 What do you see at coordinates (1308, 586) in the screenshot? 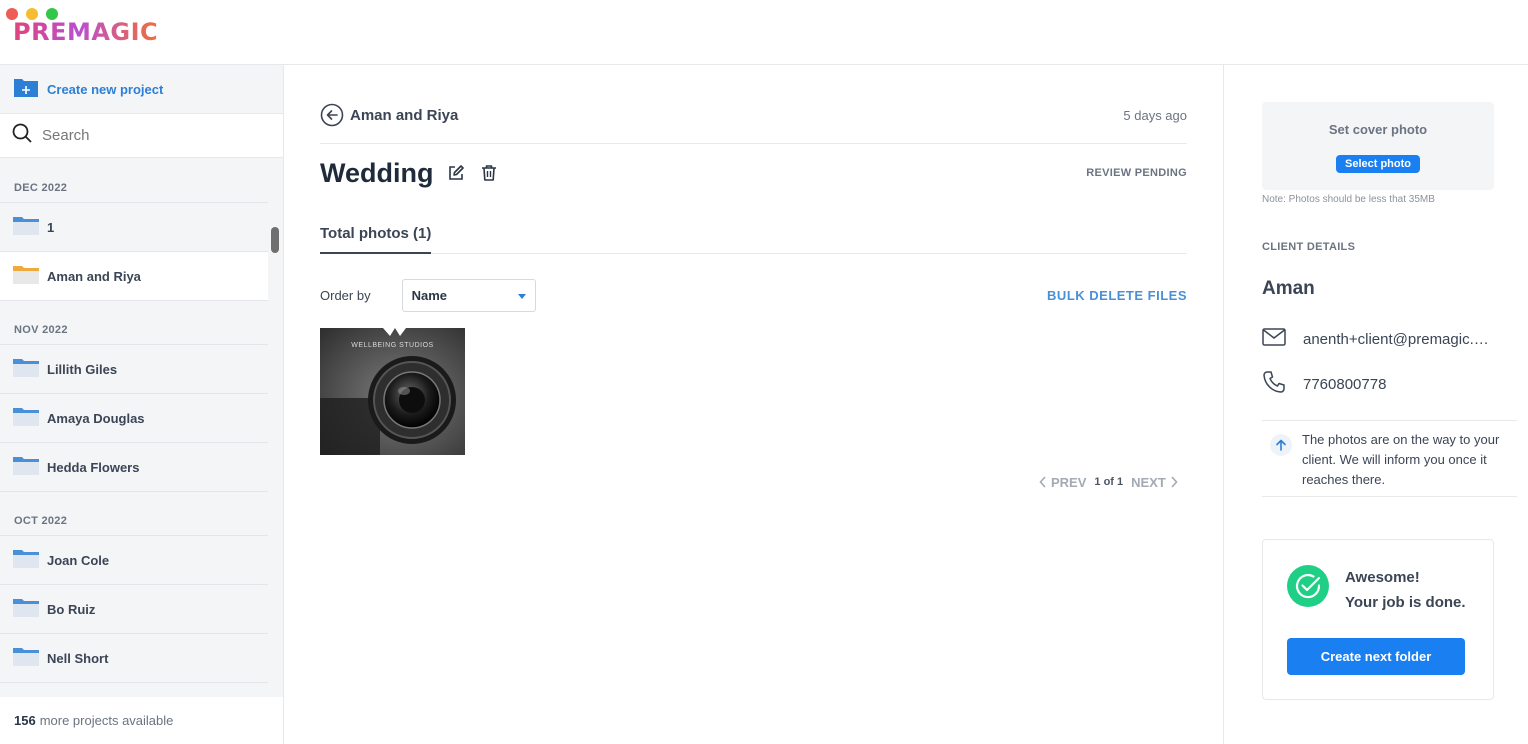
I see `check-circle-icon` at bounding box center [1308, 586].